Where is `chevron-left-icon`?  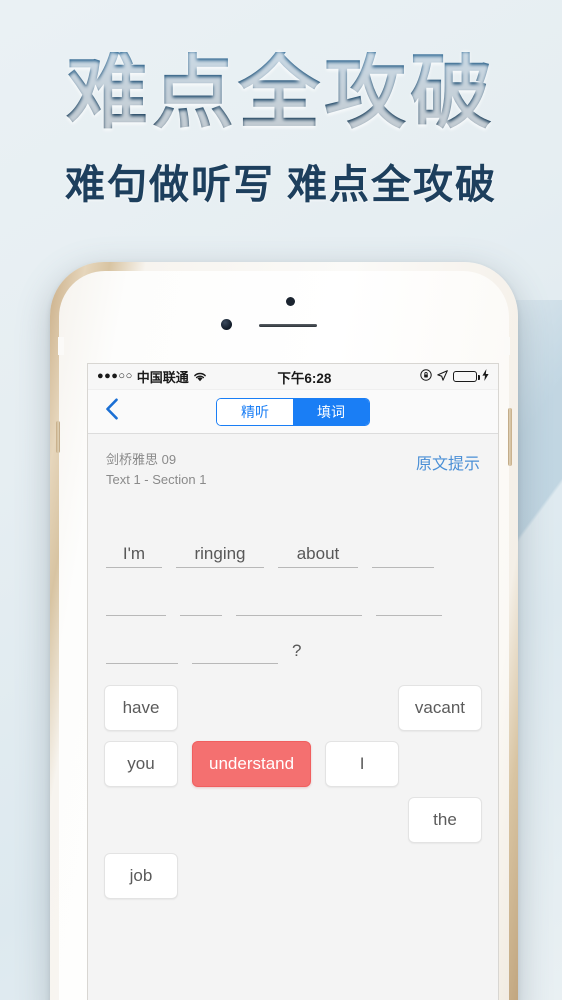 chevron-left-icon is located at coordinates (112, 411).